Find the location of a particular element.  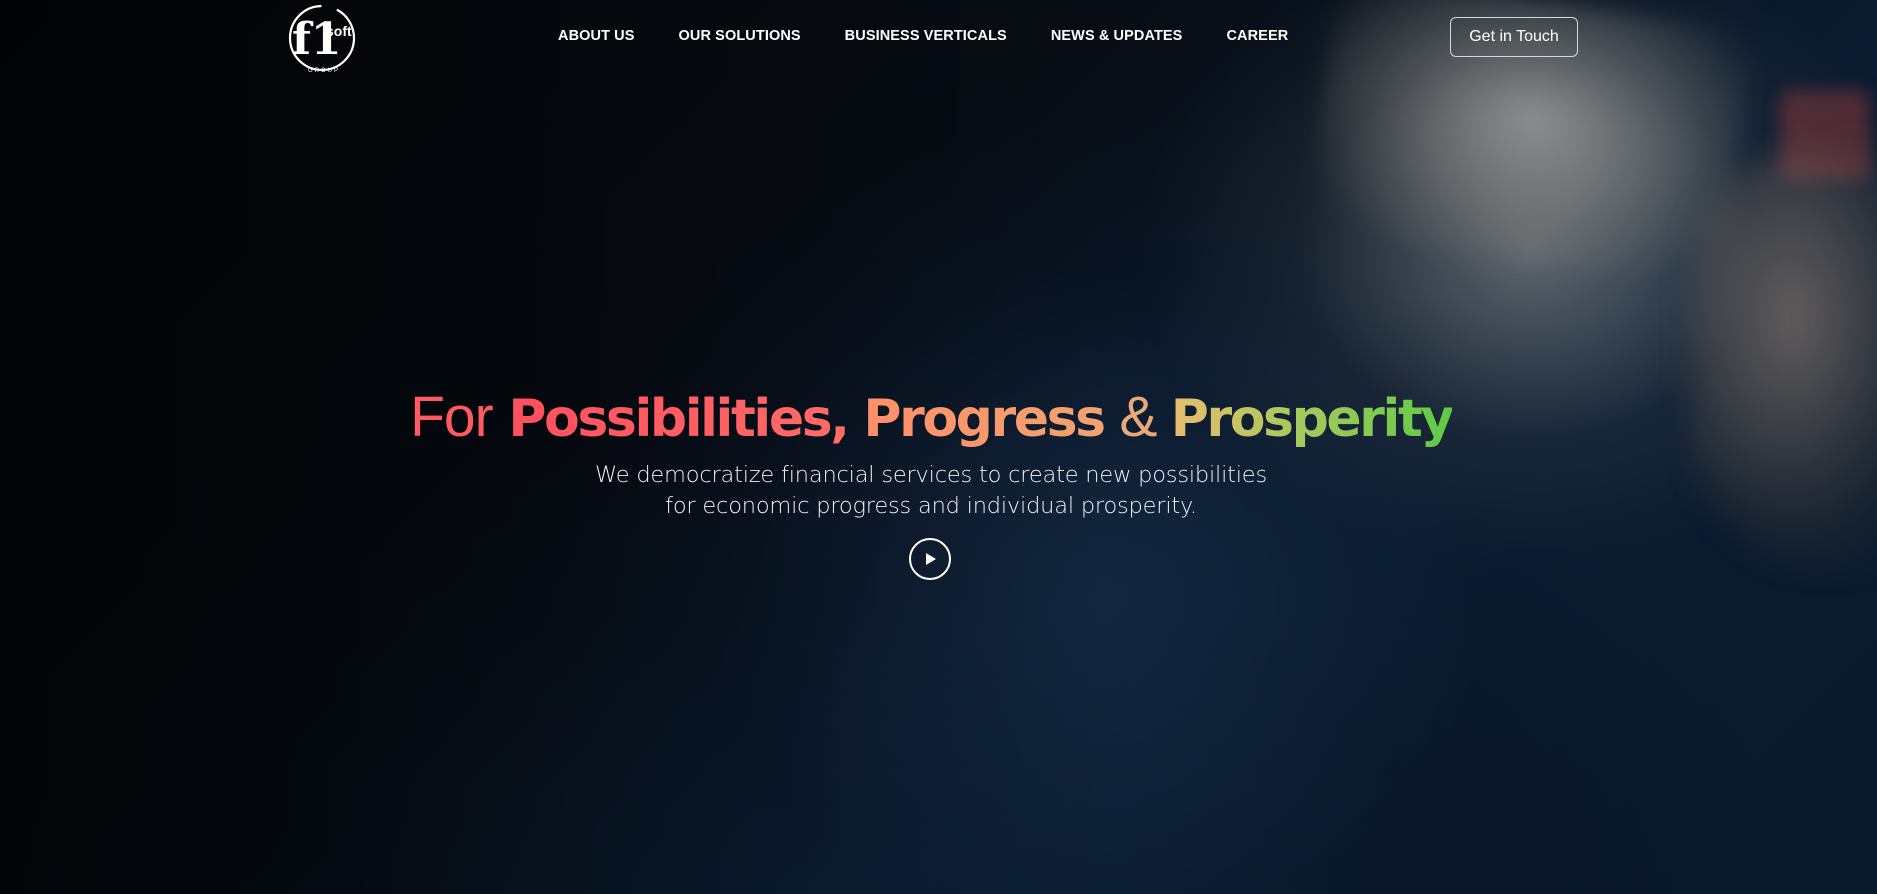

headline-for: For is located at coordinates (451, 416).